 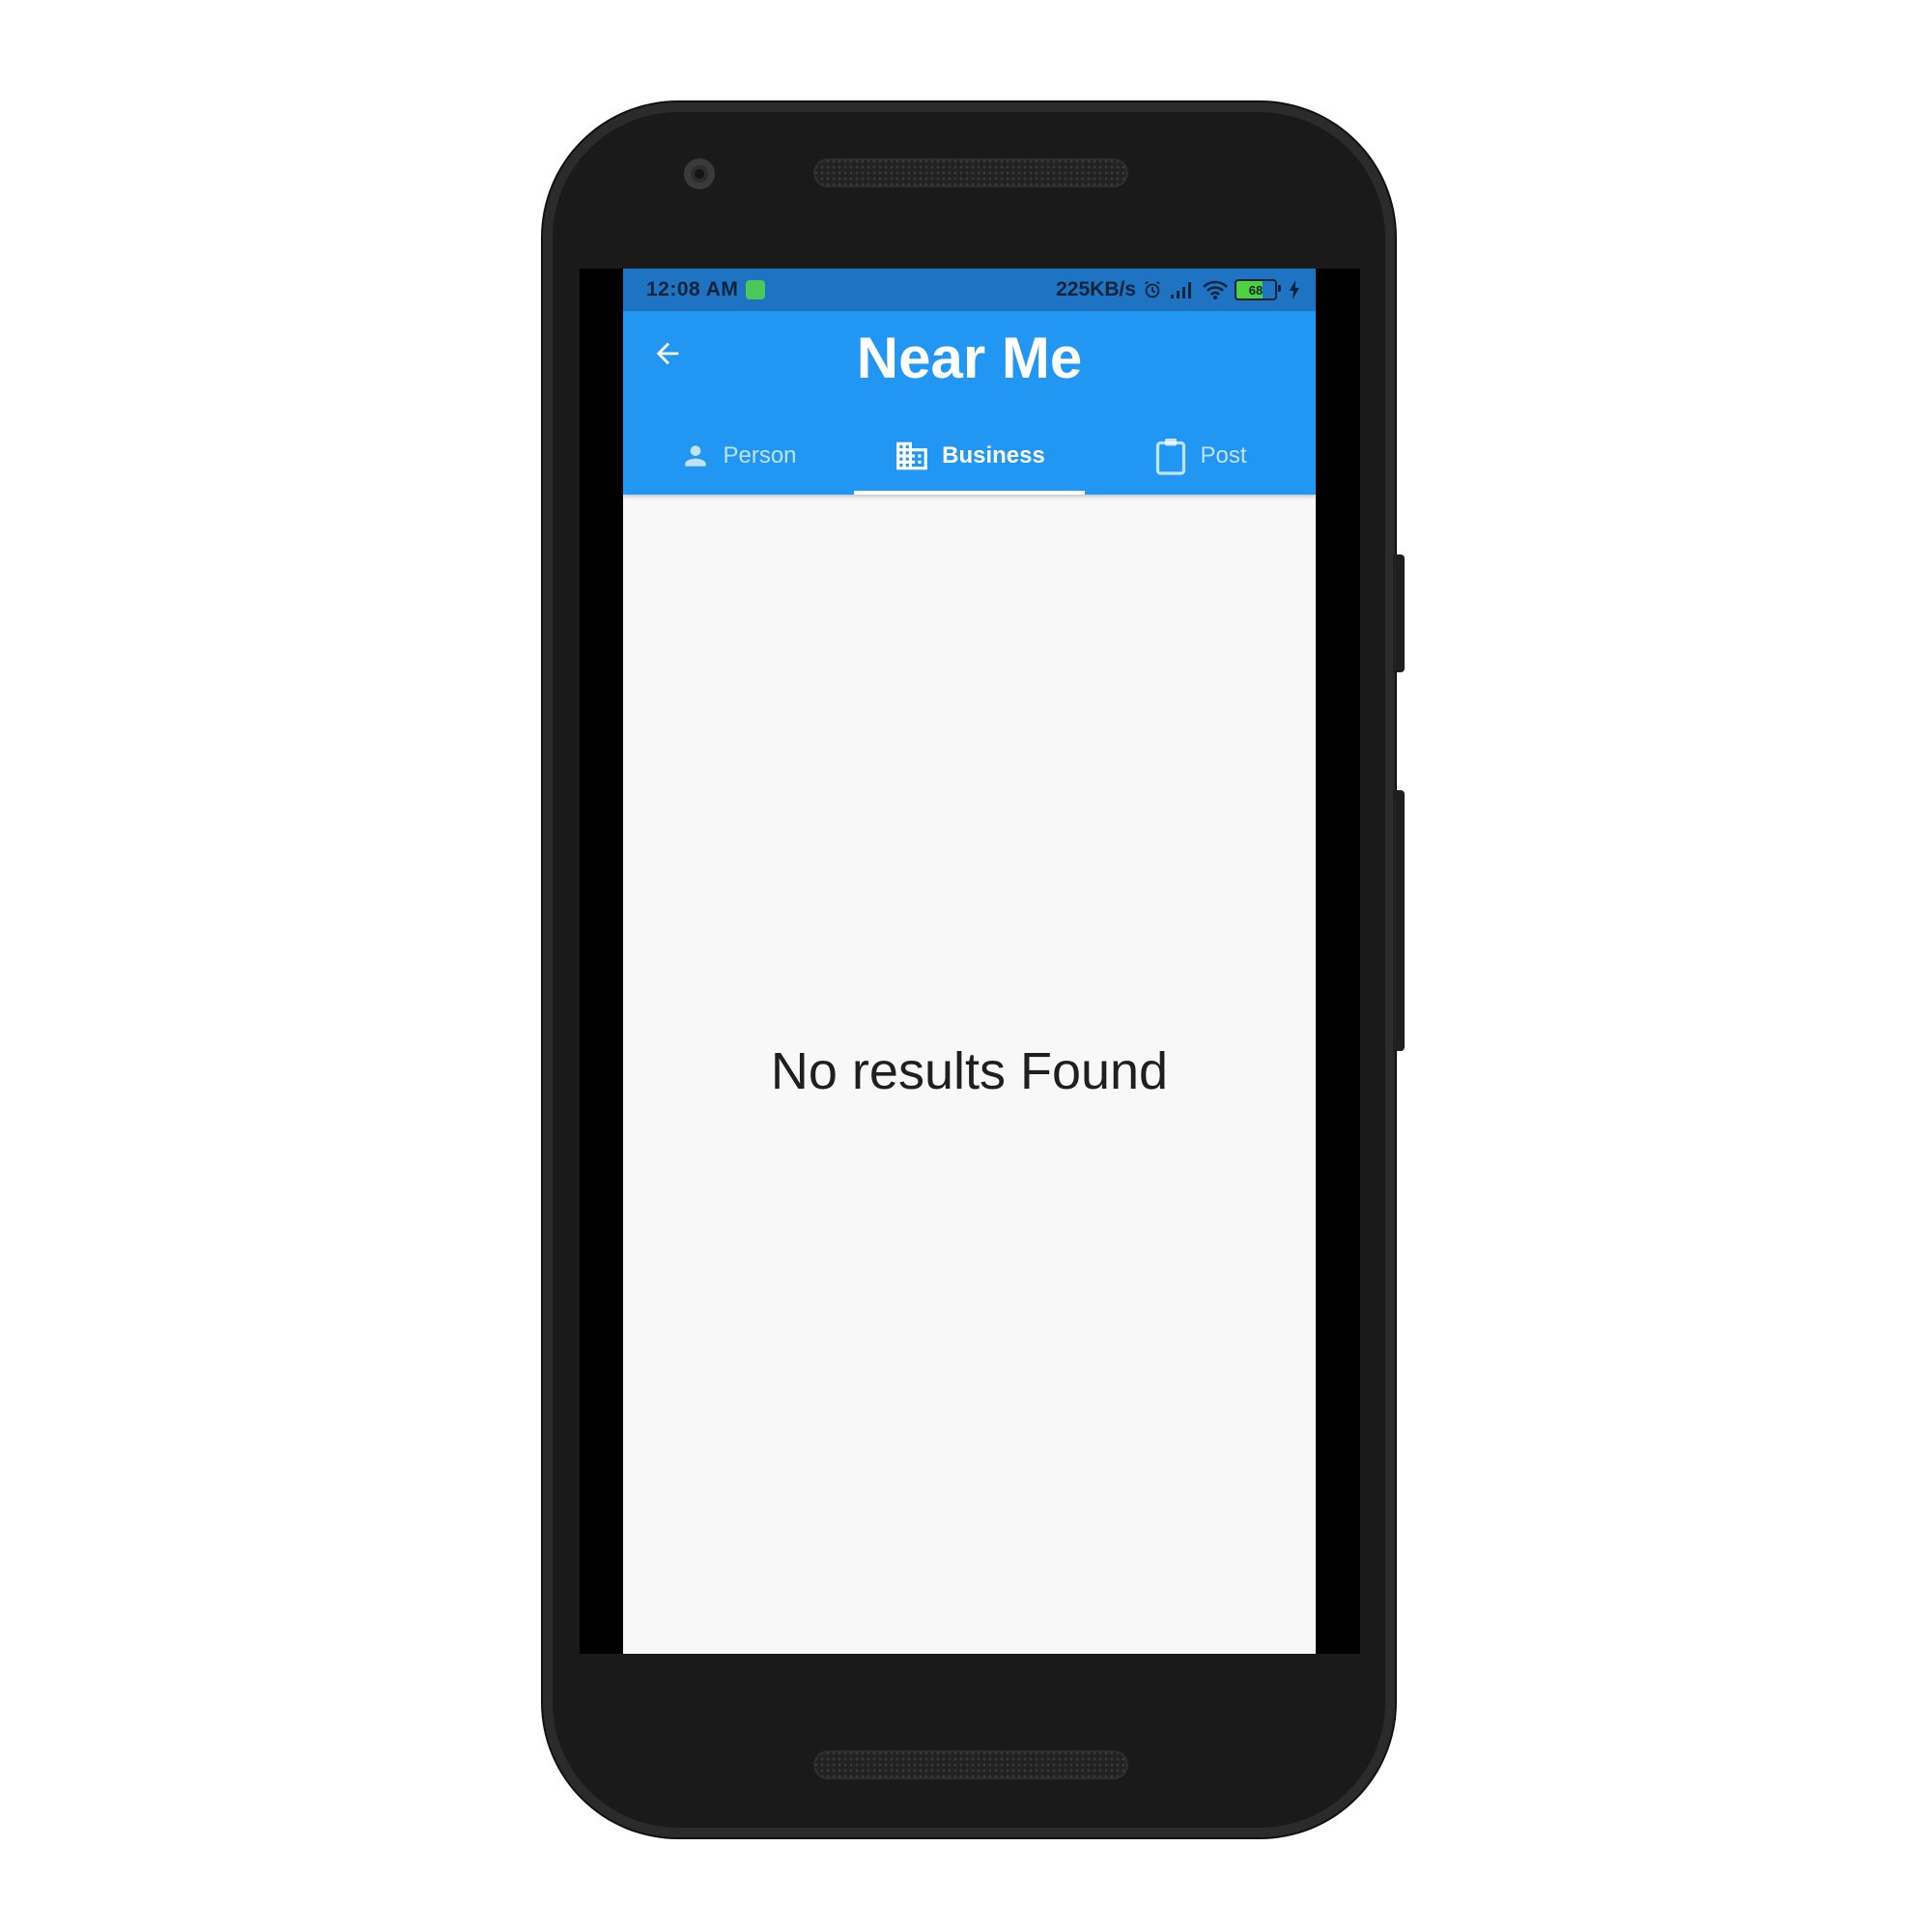 I want to click on status-time: 12:08 AM, so click(x=692, y=289).